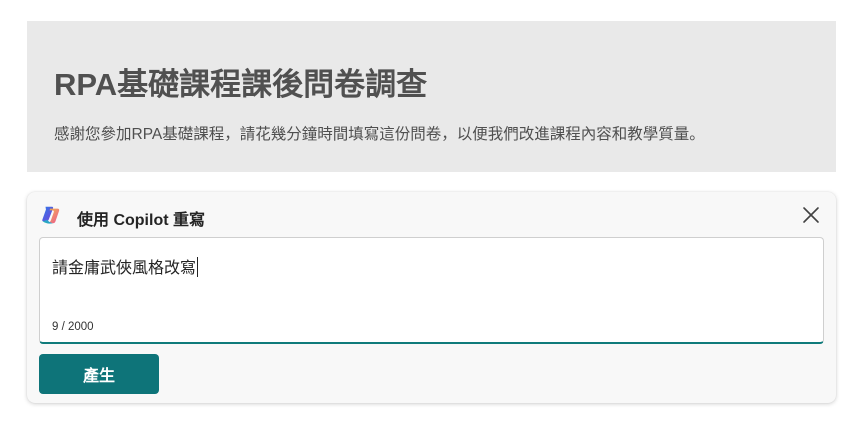 This screenshot has width=863, height=425. I want to click on character-count: 9 / 2000, so click(73, 327).